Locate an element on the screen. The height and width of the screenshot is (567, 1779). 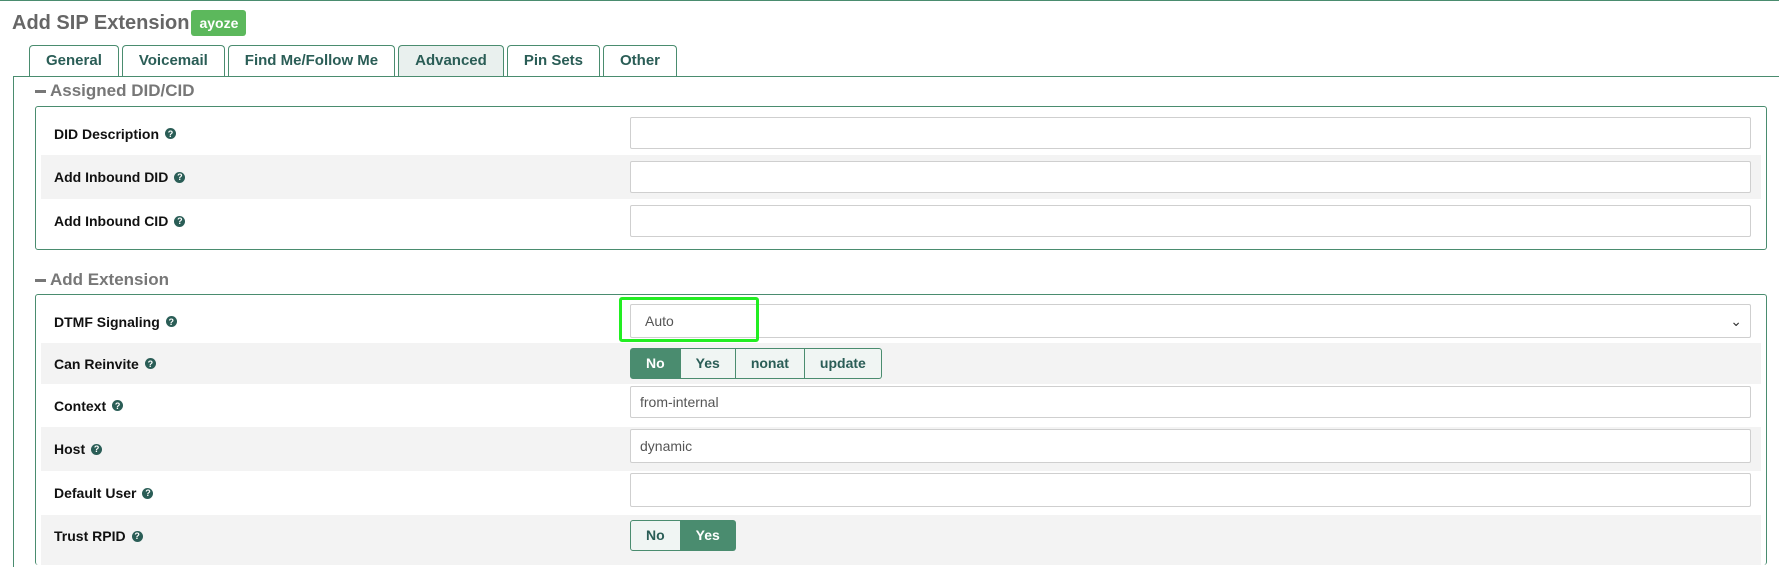
label-context: Context ? is located at coordinates (89, 405).